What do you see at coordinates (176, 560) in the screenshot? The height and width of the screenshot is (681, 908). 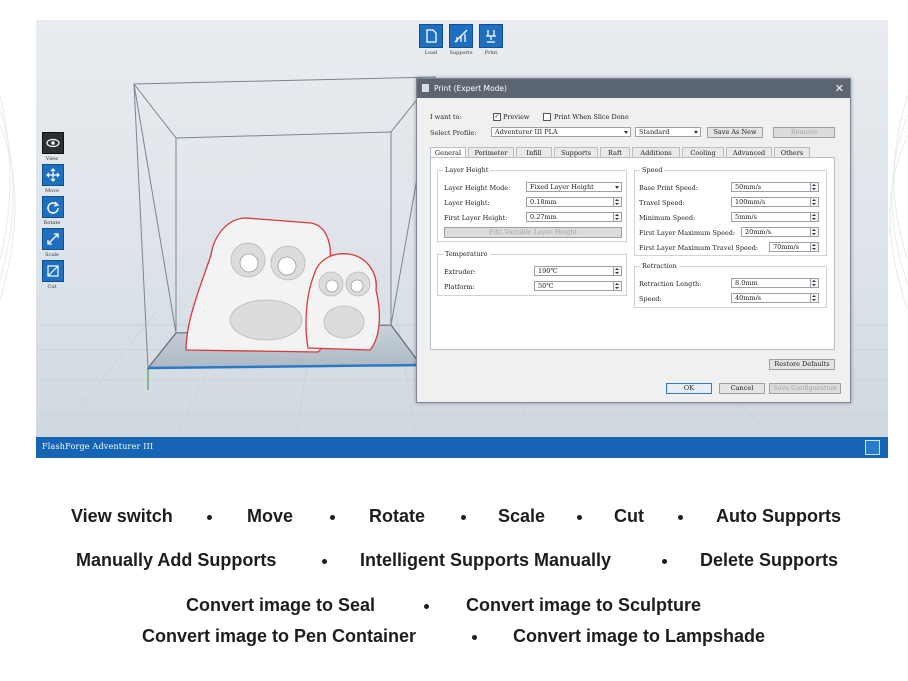 I see `feature-manually-add-supports: Manually Add Supports` at bounding box center [176, 560].